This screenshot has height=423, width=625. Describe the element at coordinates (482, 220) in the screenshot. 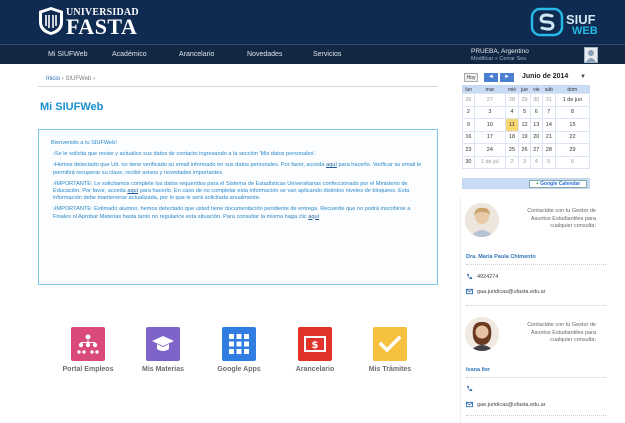

I see `contact-photo` at that location.